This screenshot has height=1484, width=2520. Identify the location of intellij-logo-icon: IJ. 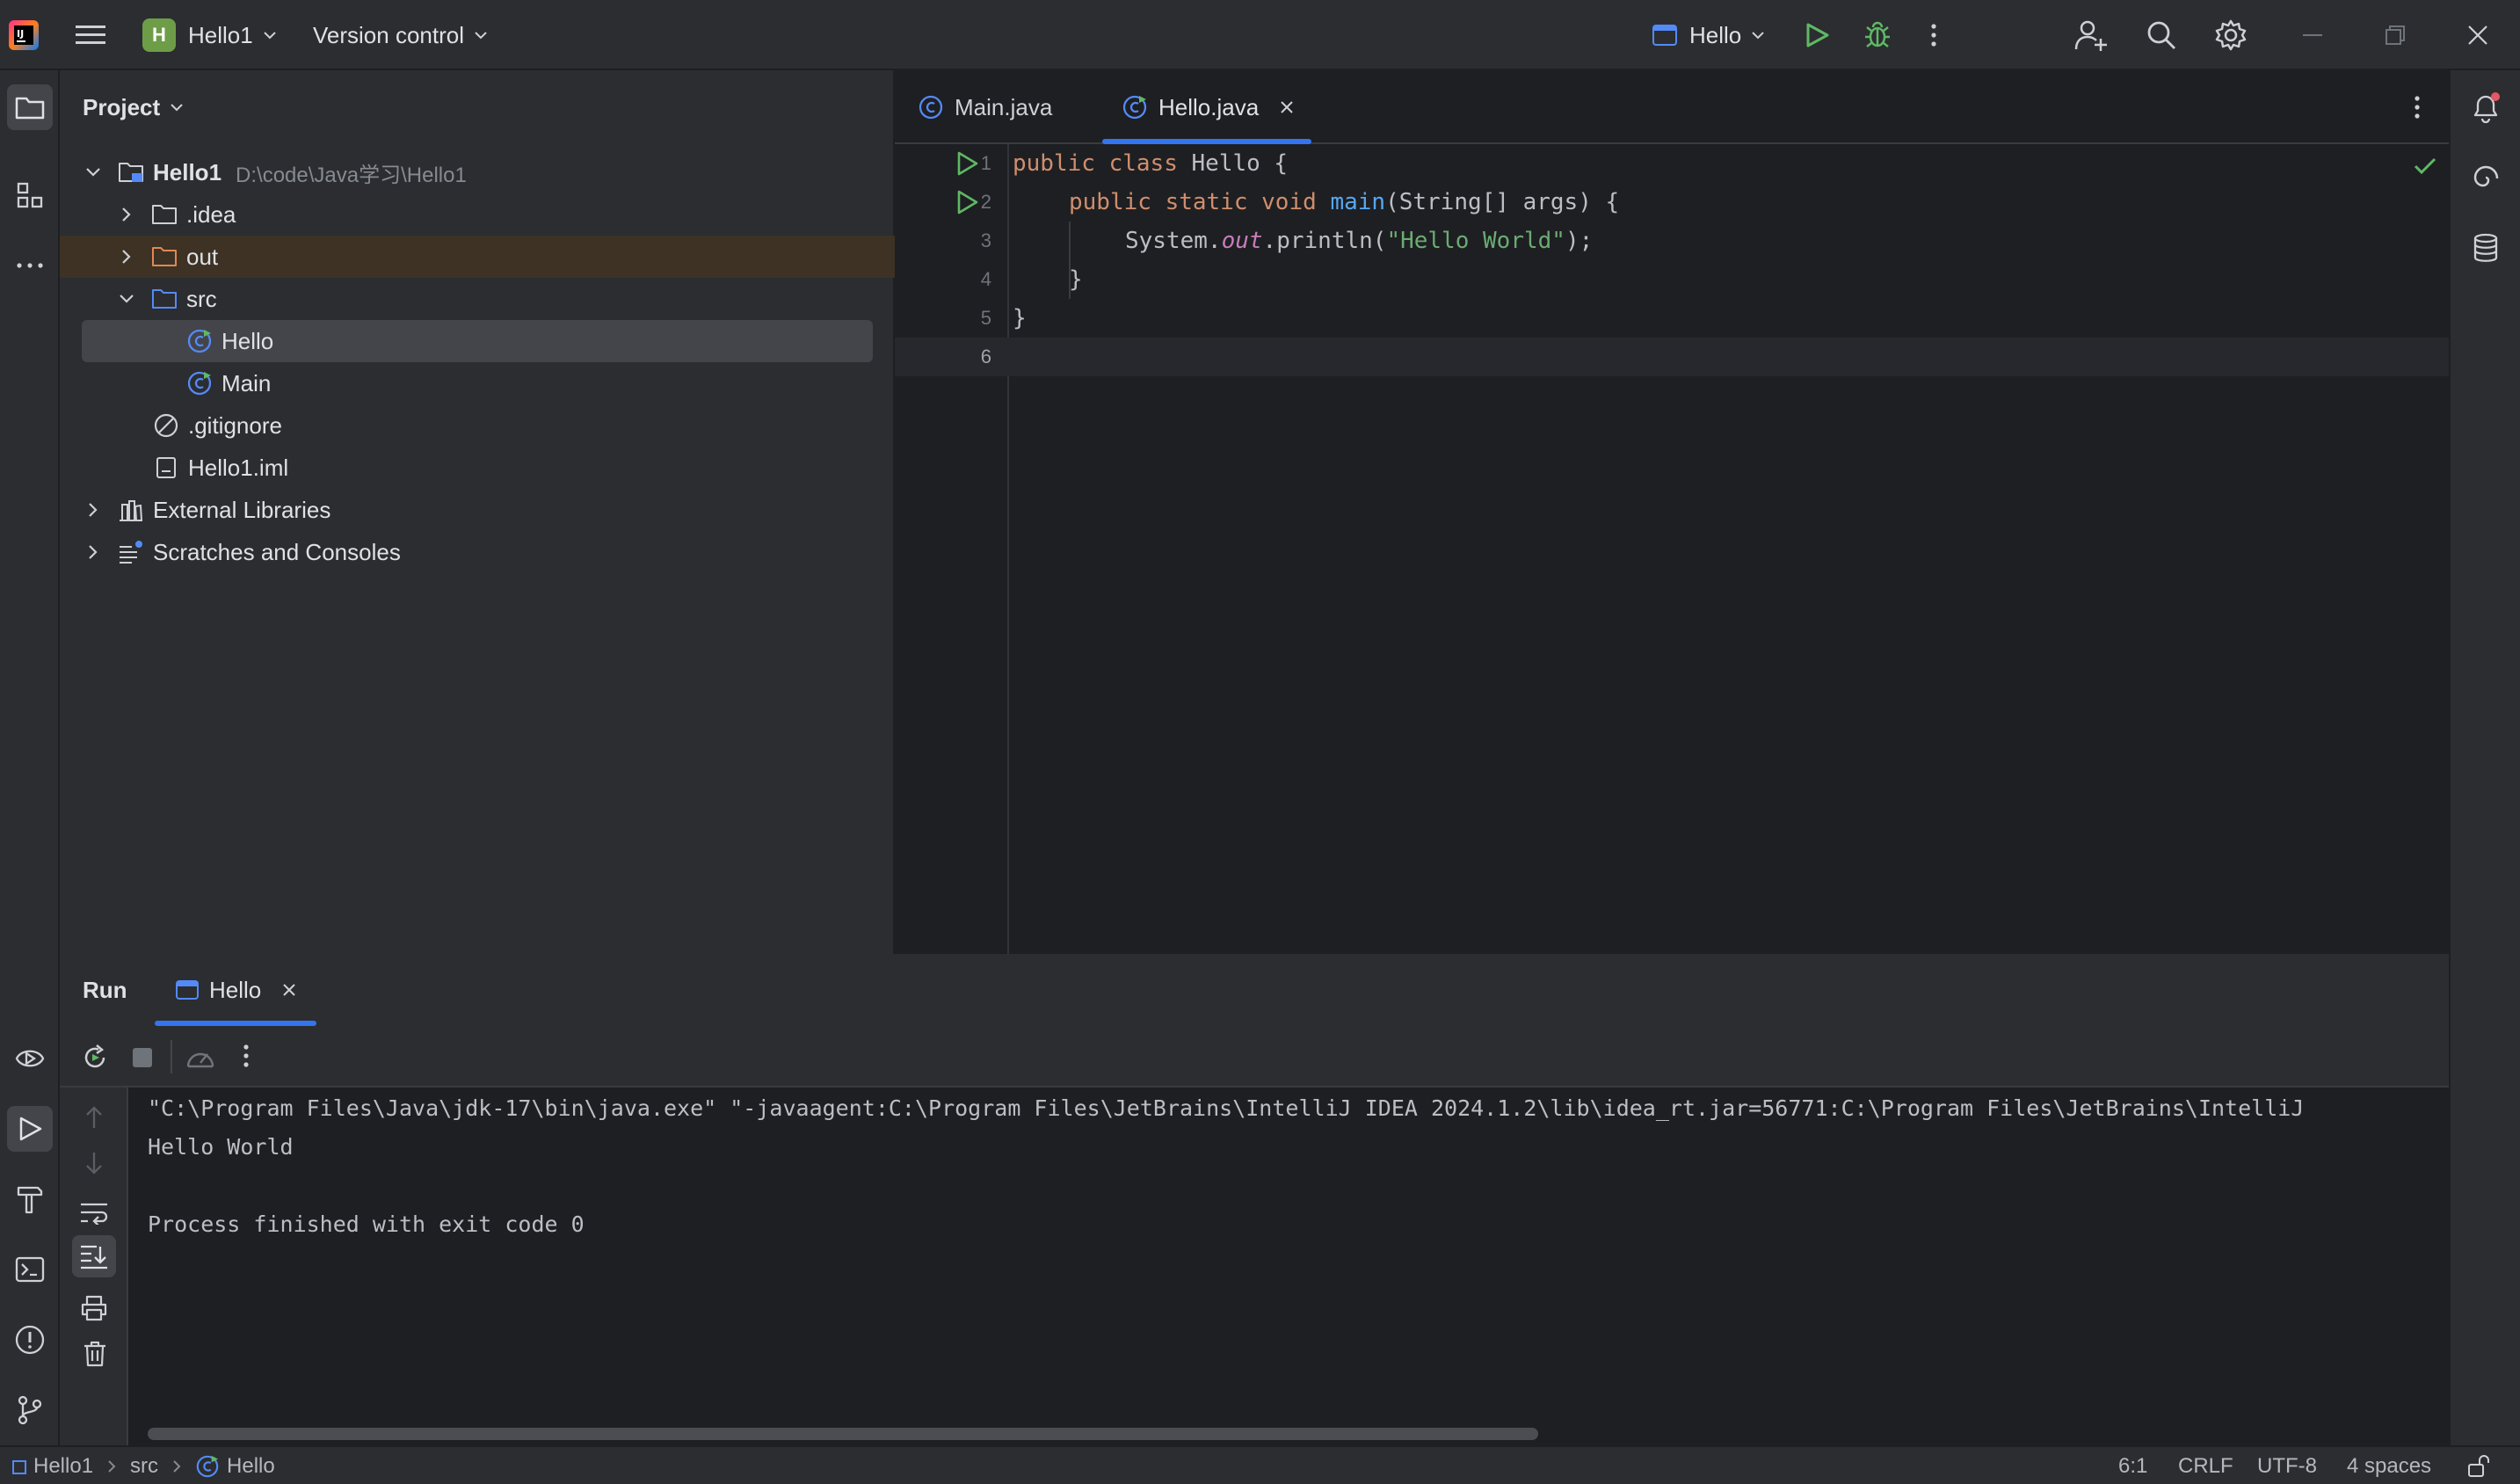
(24, 35).